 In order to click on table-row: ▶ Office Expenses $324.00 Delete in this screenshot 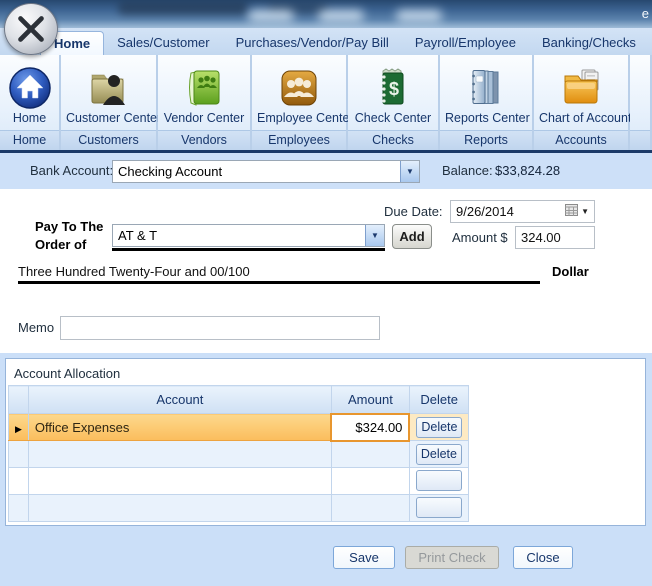, I will do `click(239, 427)`.